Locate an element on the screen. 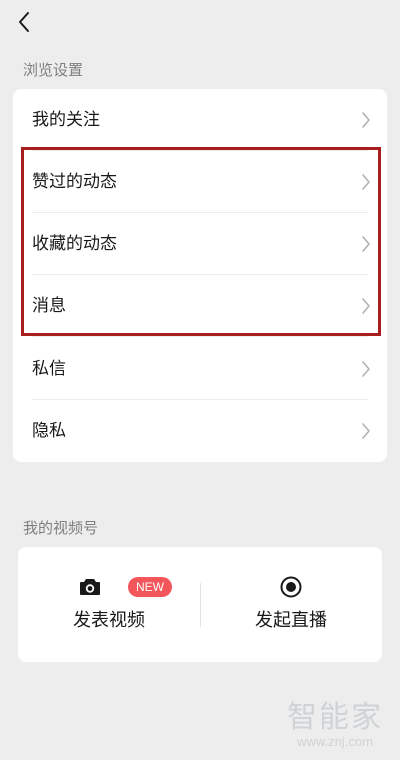  settings-row-saved-moments: 收藏的动态 is located at coordinates (200, 244).